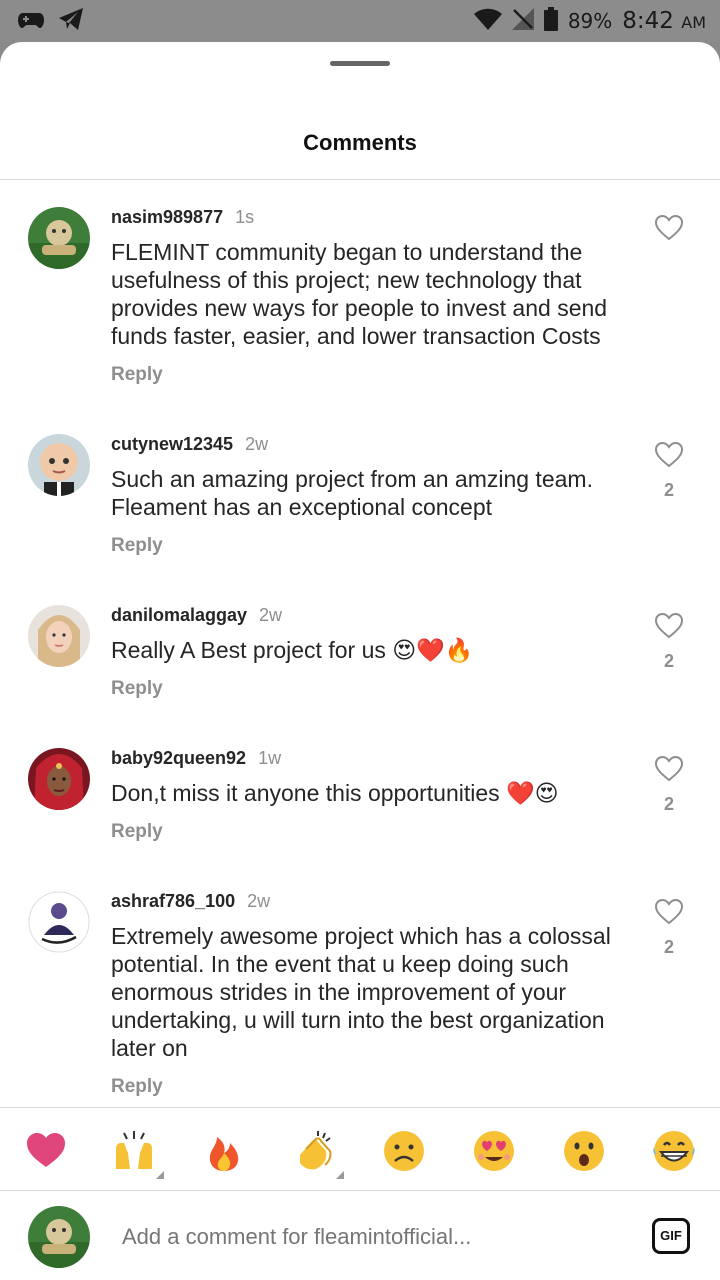 Image resolution: width=720 pixels, height=1280 pixels. I want to click on comment-composer: GIF, so click(360, 1236).